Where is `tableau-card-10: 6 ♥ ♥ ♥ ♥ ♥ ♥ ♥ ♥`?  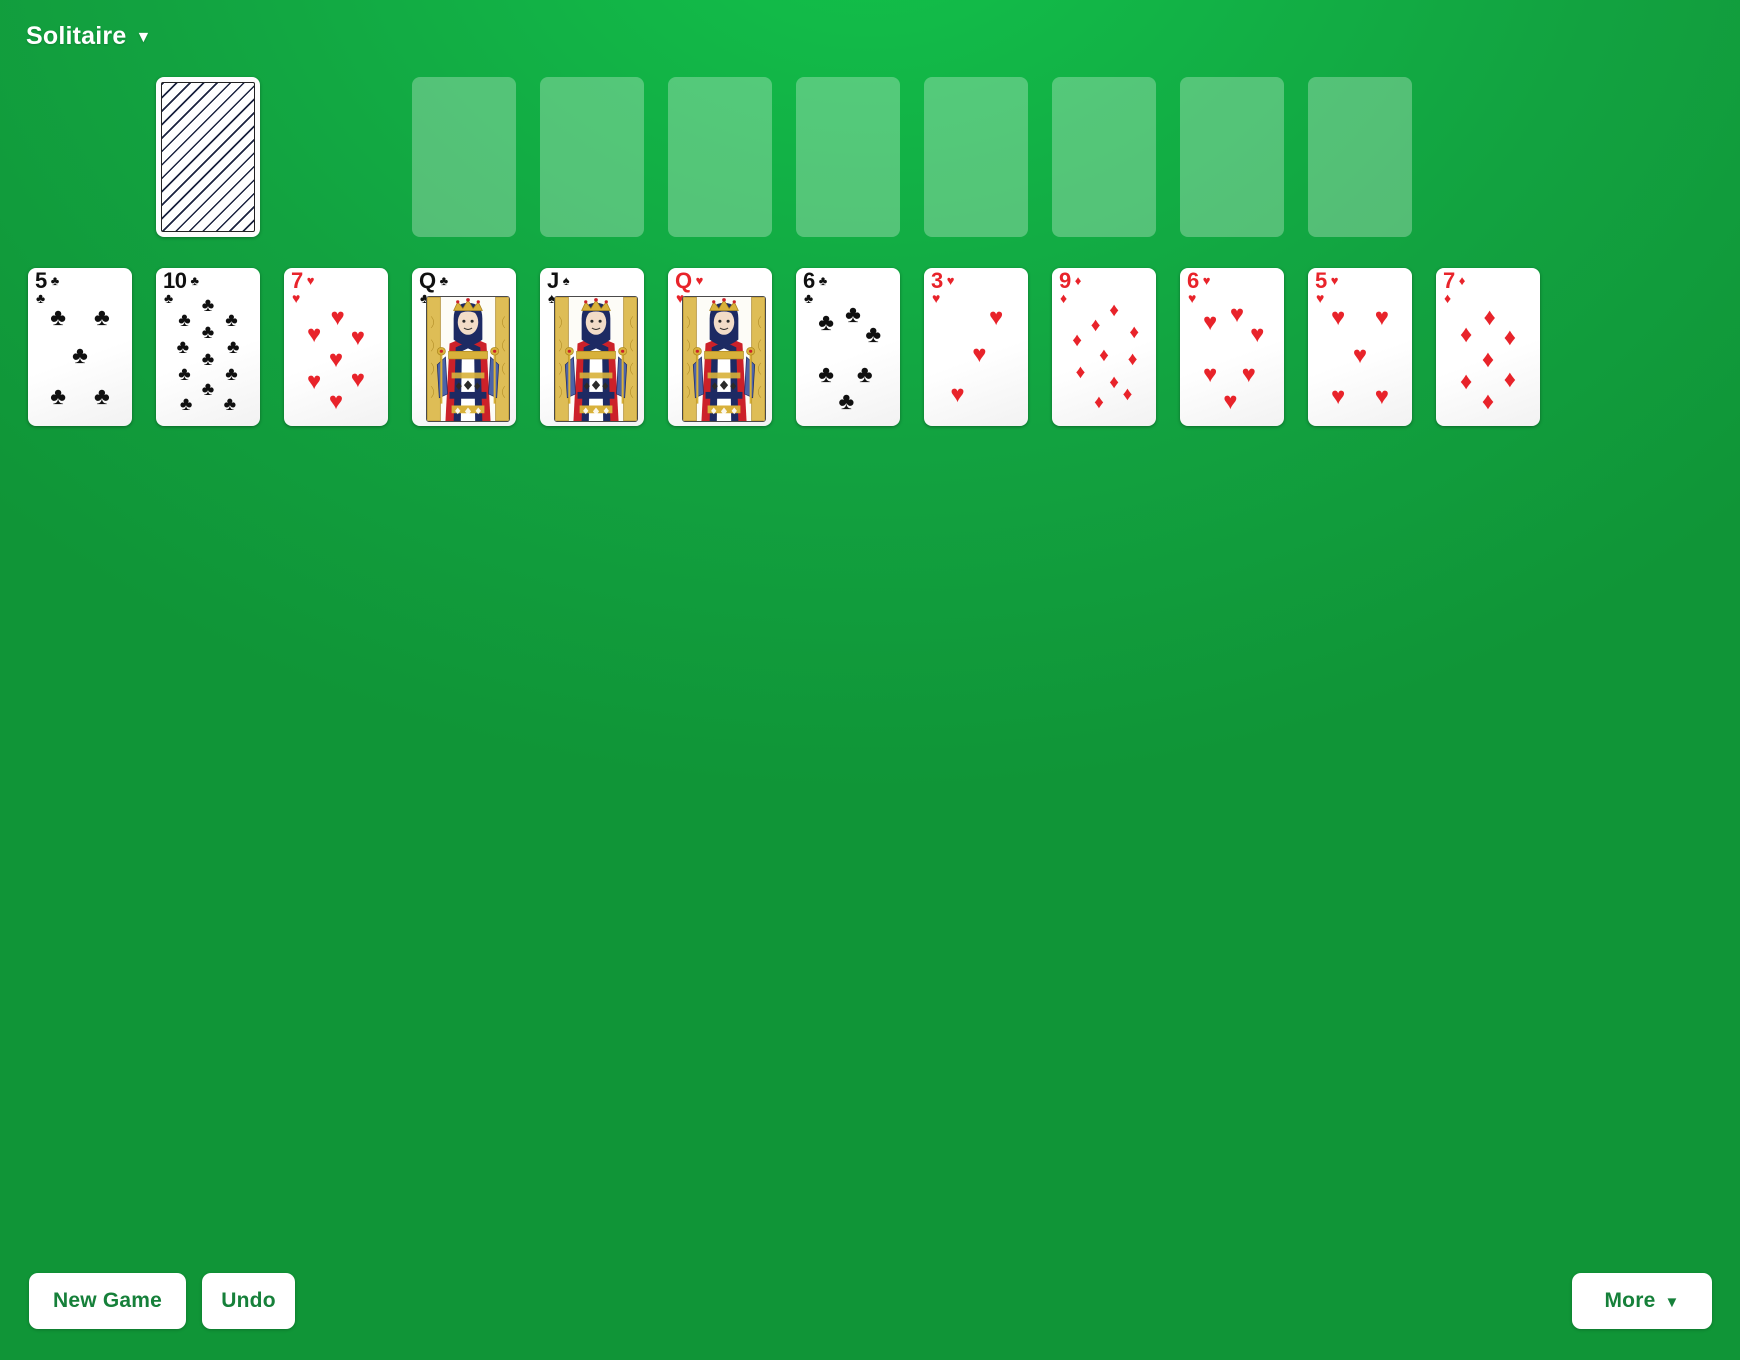
tableau-card-10: 6 ♥ ♥ ♥ ♥ ♥ ♥ ♥ ♥ is located at coordinates (1232, 347).